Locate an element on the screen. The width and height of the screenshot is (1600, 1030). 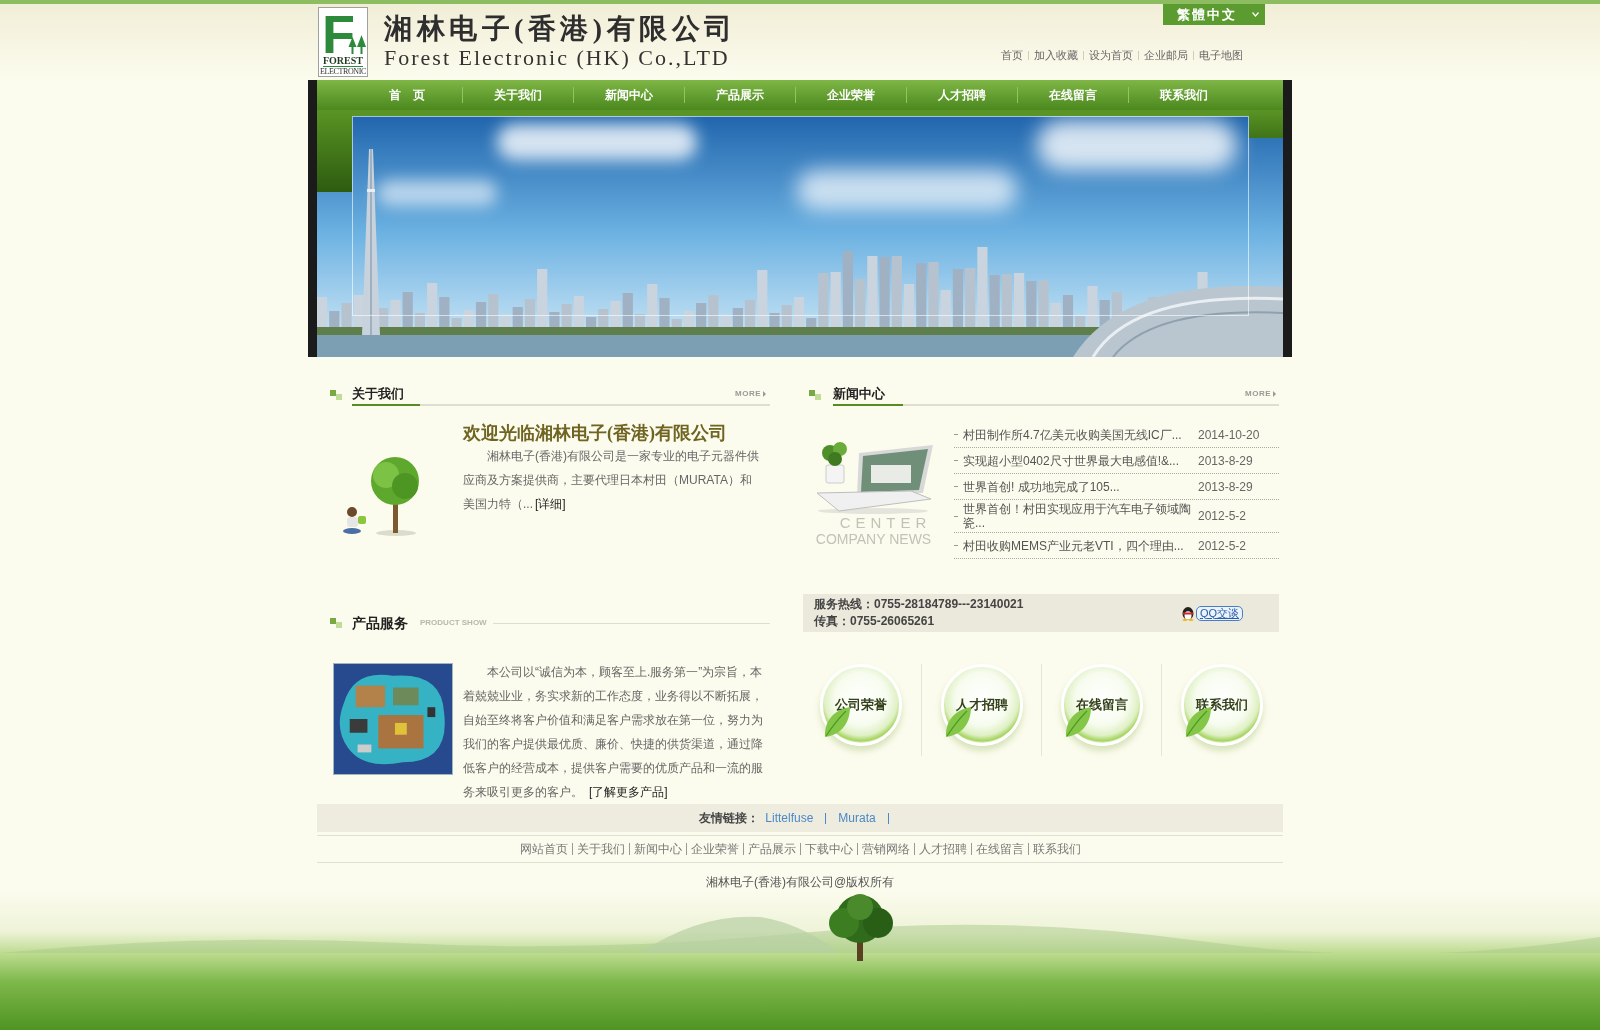
section-subtitle: PRODUCT SHOW is located at coordinates (453, 623).